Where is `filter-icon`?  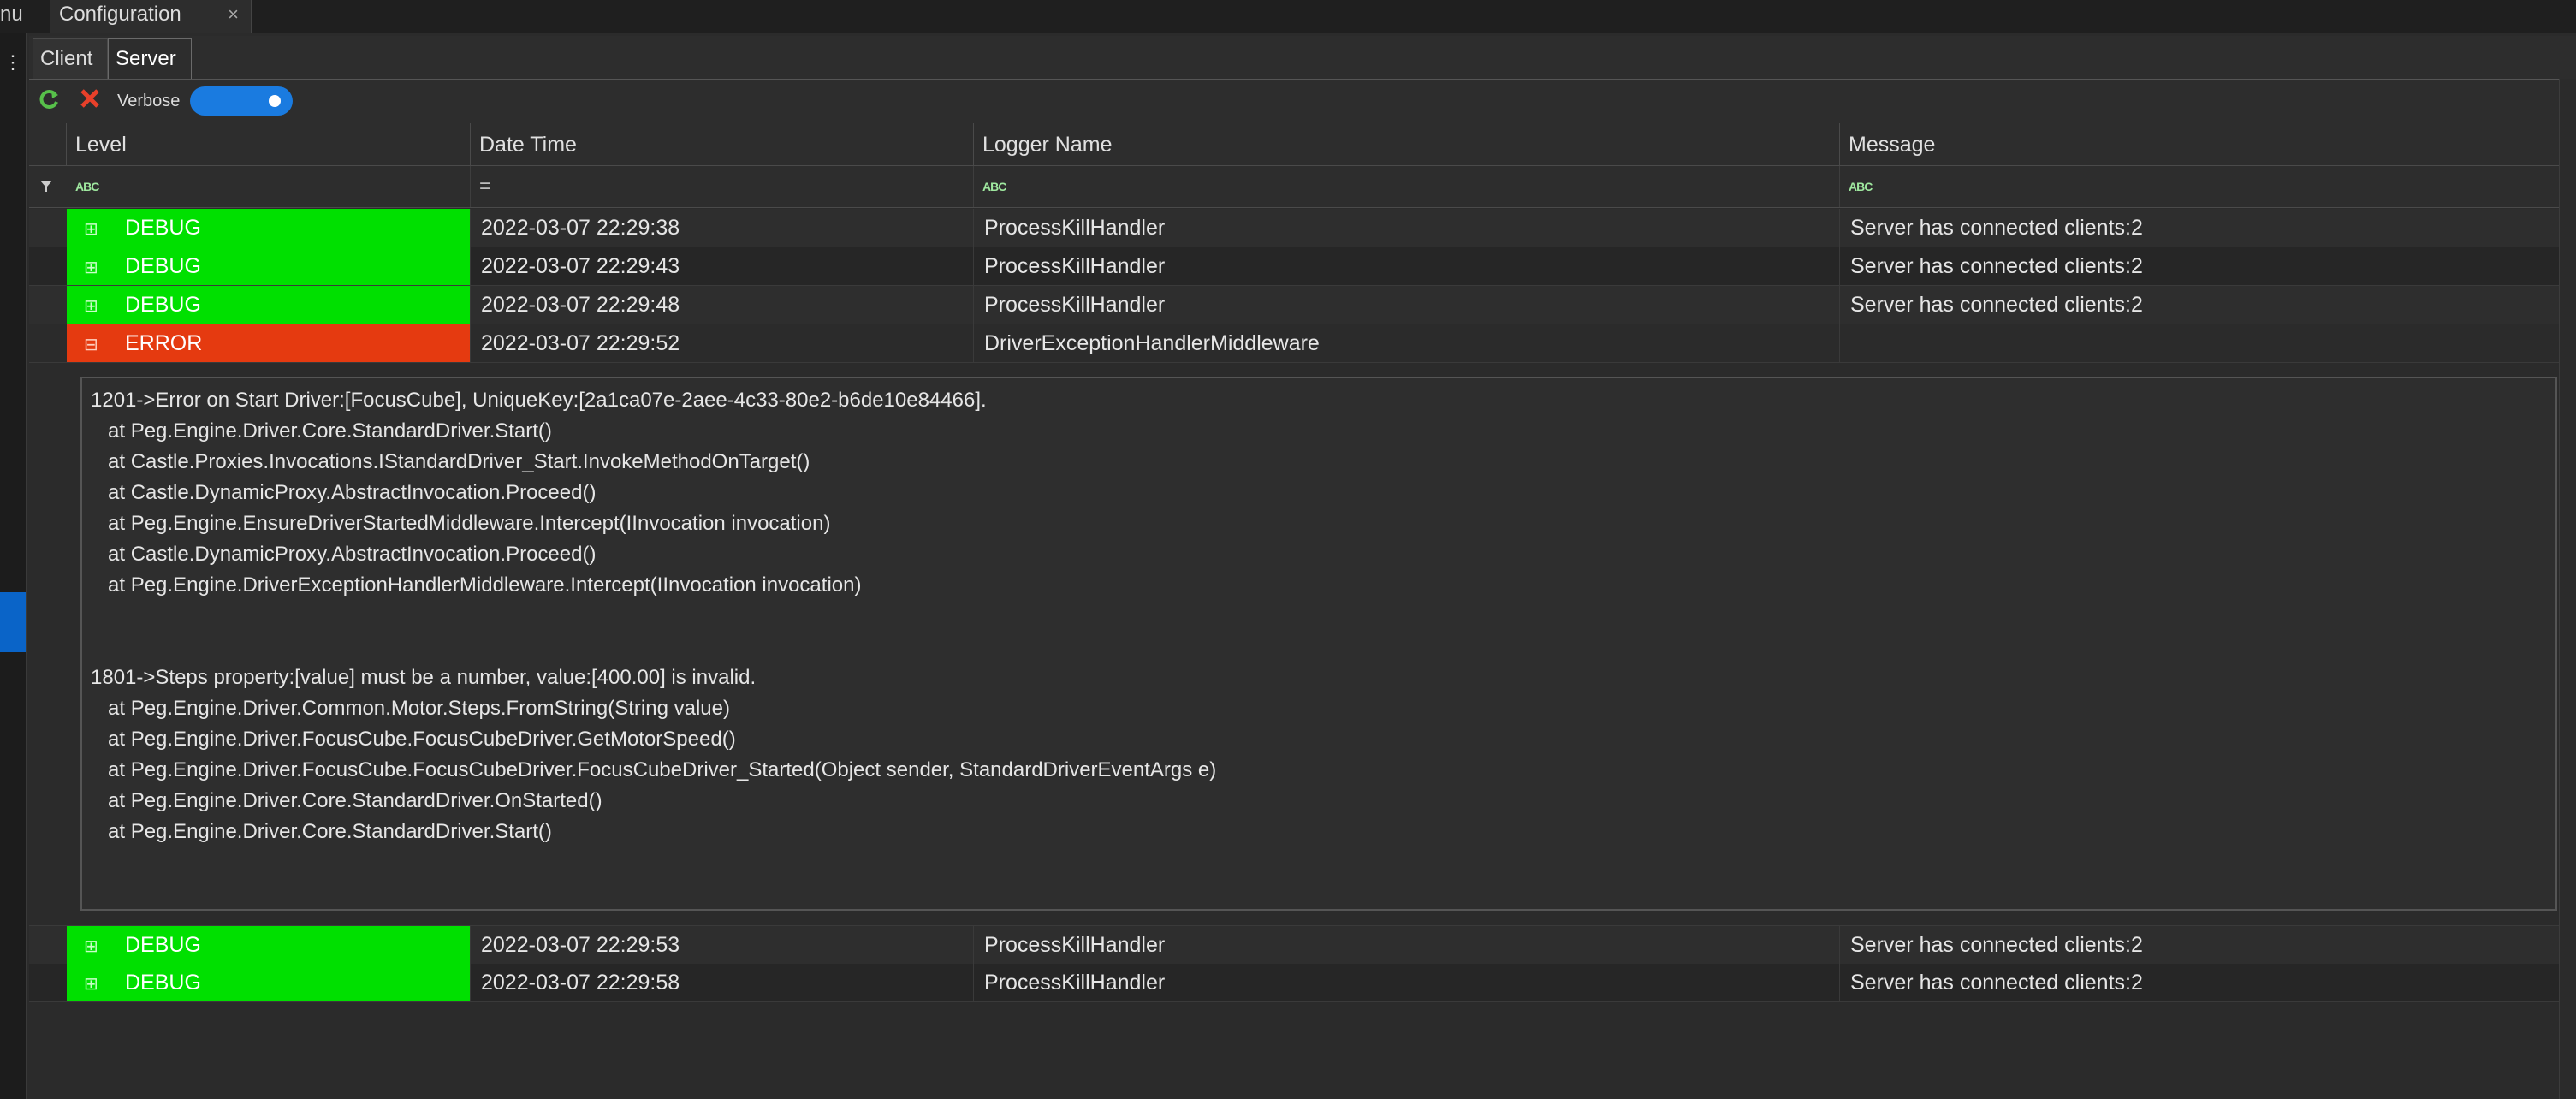 filter-icon is located at coordinates (46, 188).